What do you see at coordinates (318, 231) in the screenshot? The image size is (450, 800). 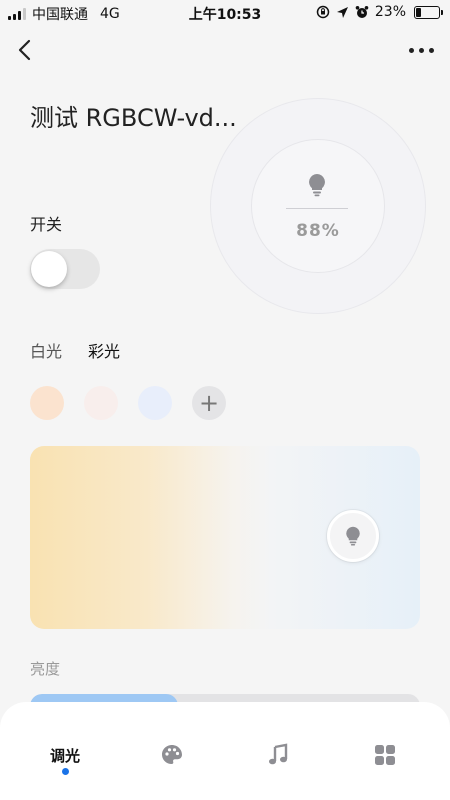 I see `brightness-percent: 88%` at bounding box center [318, 231].